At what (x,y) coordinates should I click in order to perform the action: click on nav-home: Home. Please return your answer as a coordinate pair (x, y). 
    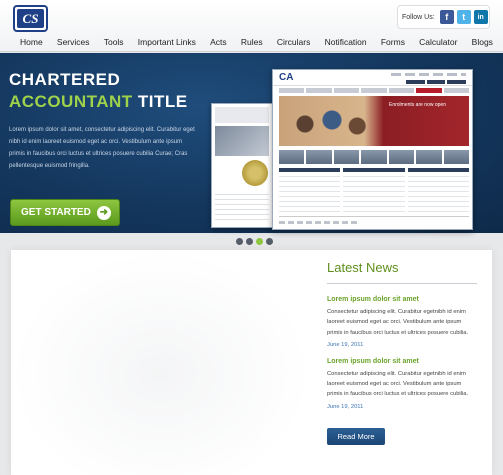
    Looking at the image, I should click on (31, 42).